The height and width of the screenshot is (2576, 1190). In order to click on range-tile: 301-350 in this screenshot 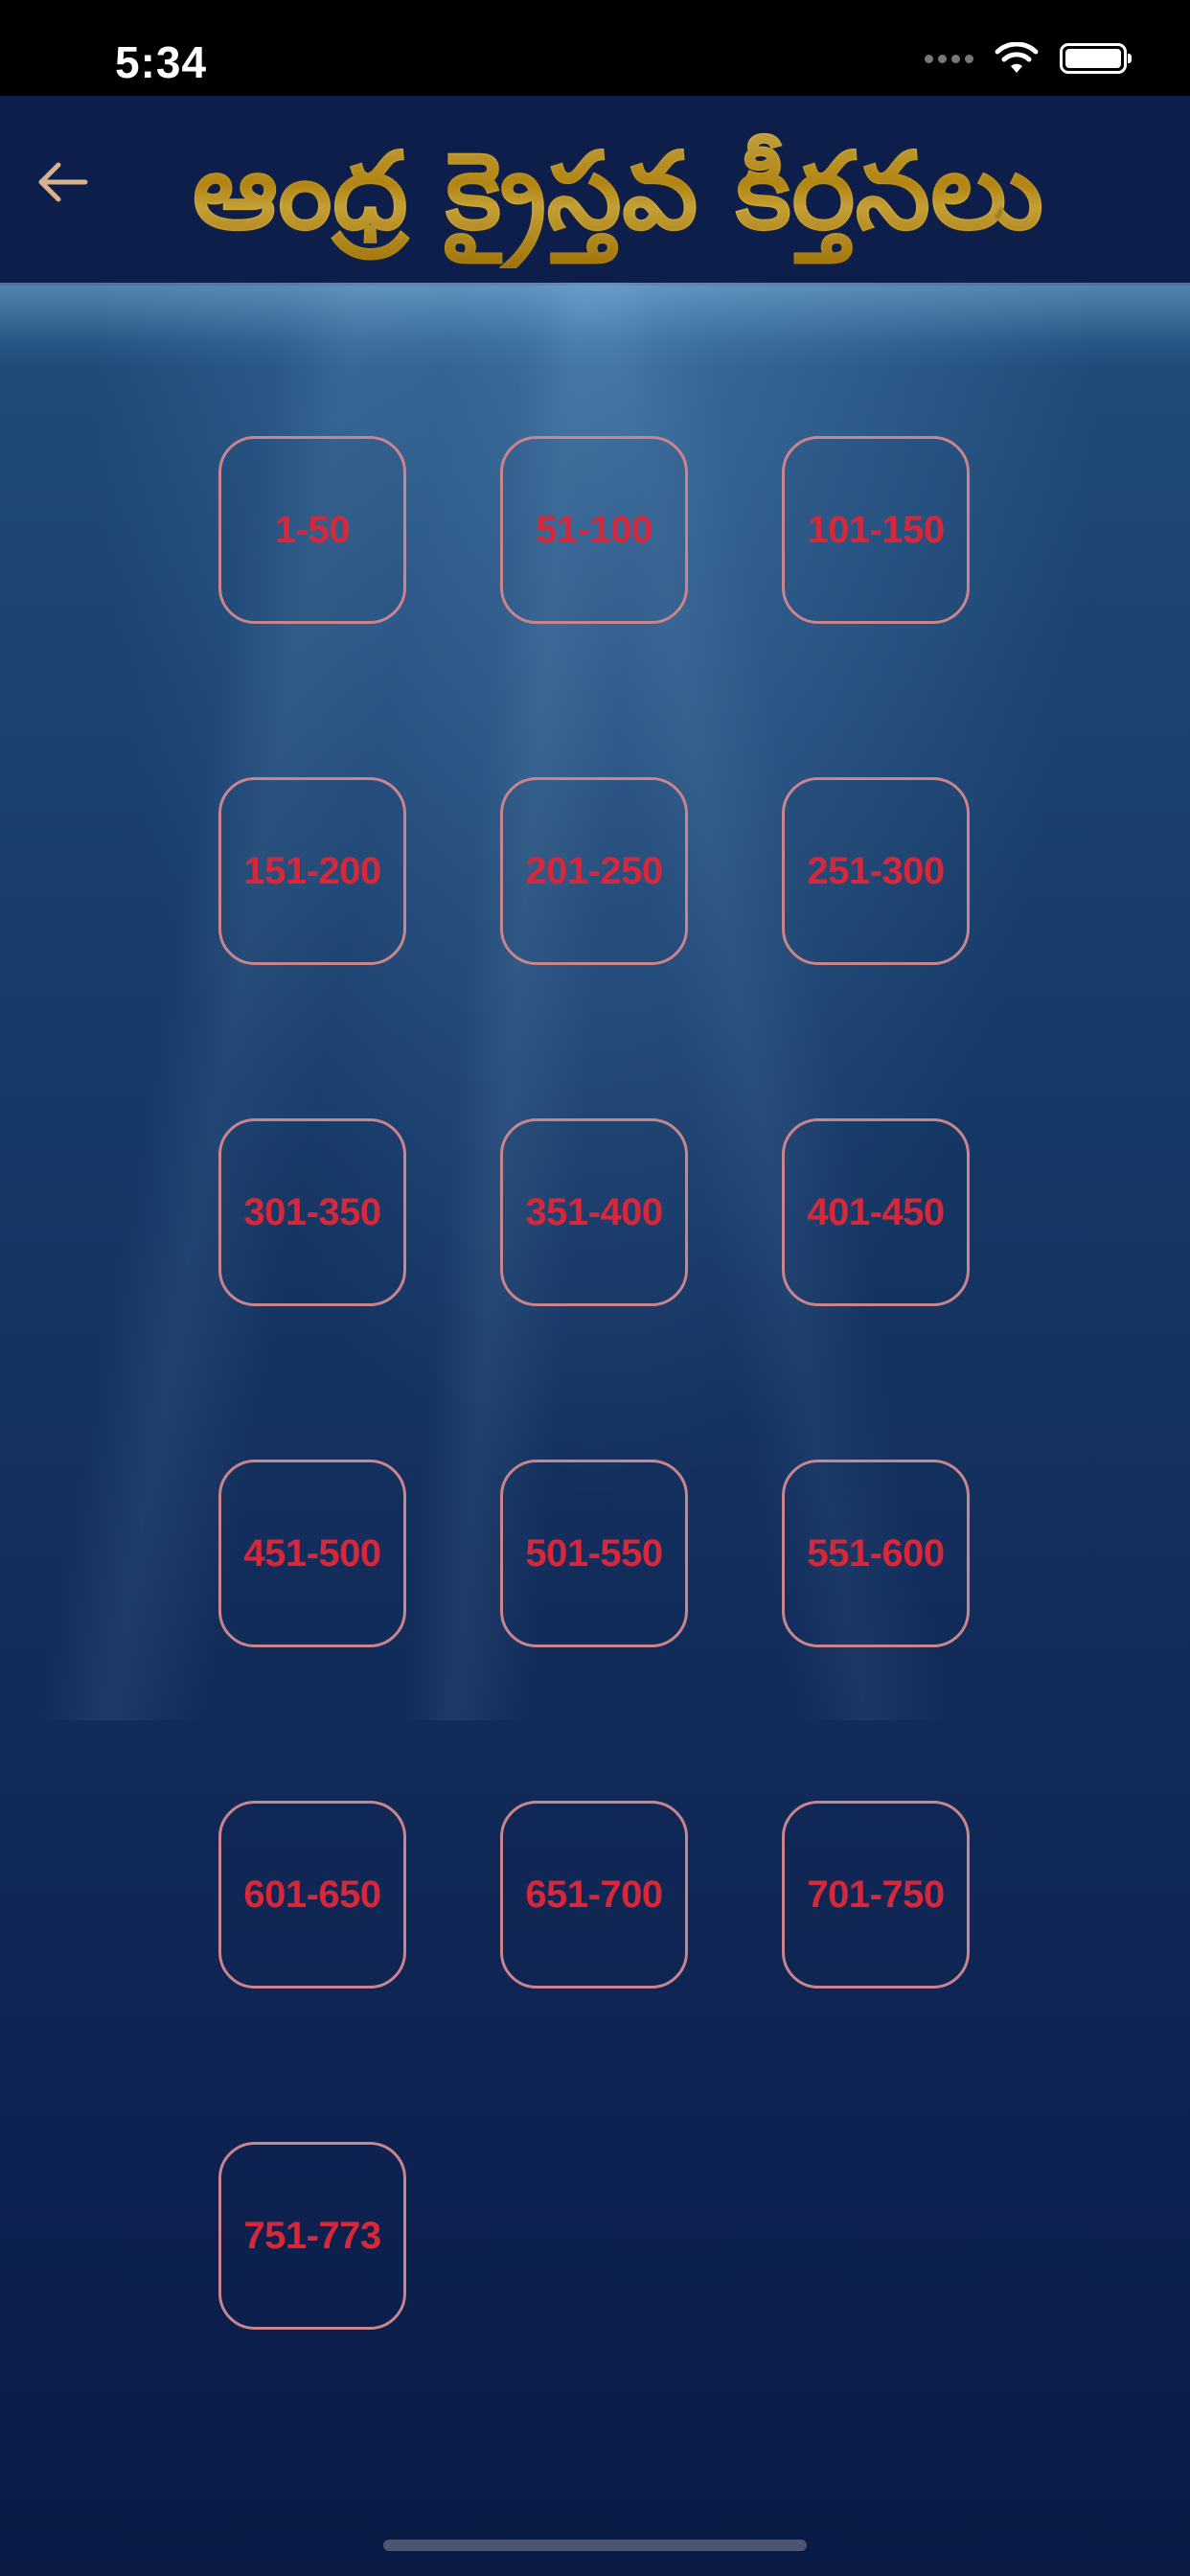, I will do `click(312, 1212)`.